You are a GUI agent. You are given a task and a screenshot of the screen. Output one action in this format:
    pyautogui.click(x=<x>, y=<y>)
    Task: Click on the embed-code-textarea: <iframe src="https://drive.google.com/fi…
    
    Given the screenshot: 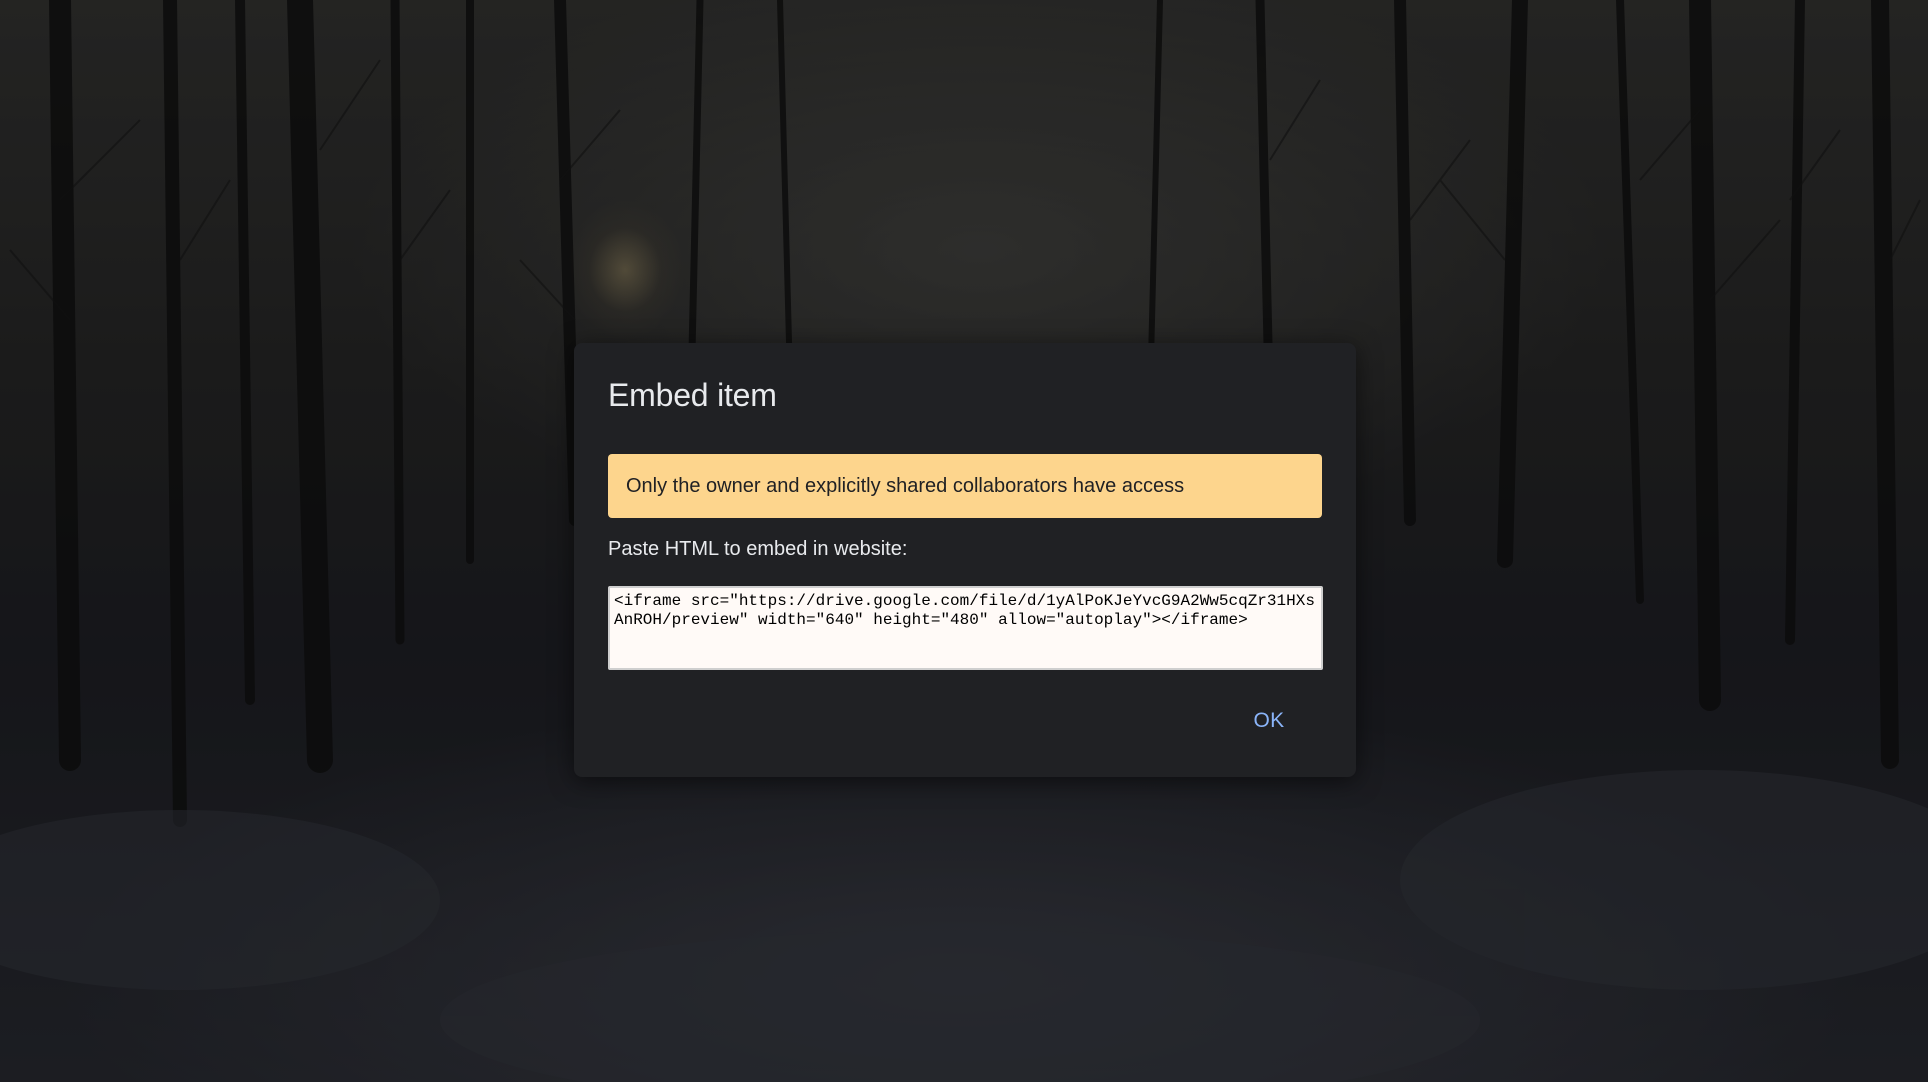 What is the action you would take?
    pyautogui.click(x=965, y=628)
    